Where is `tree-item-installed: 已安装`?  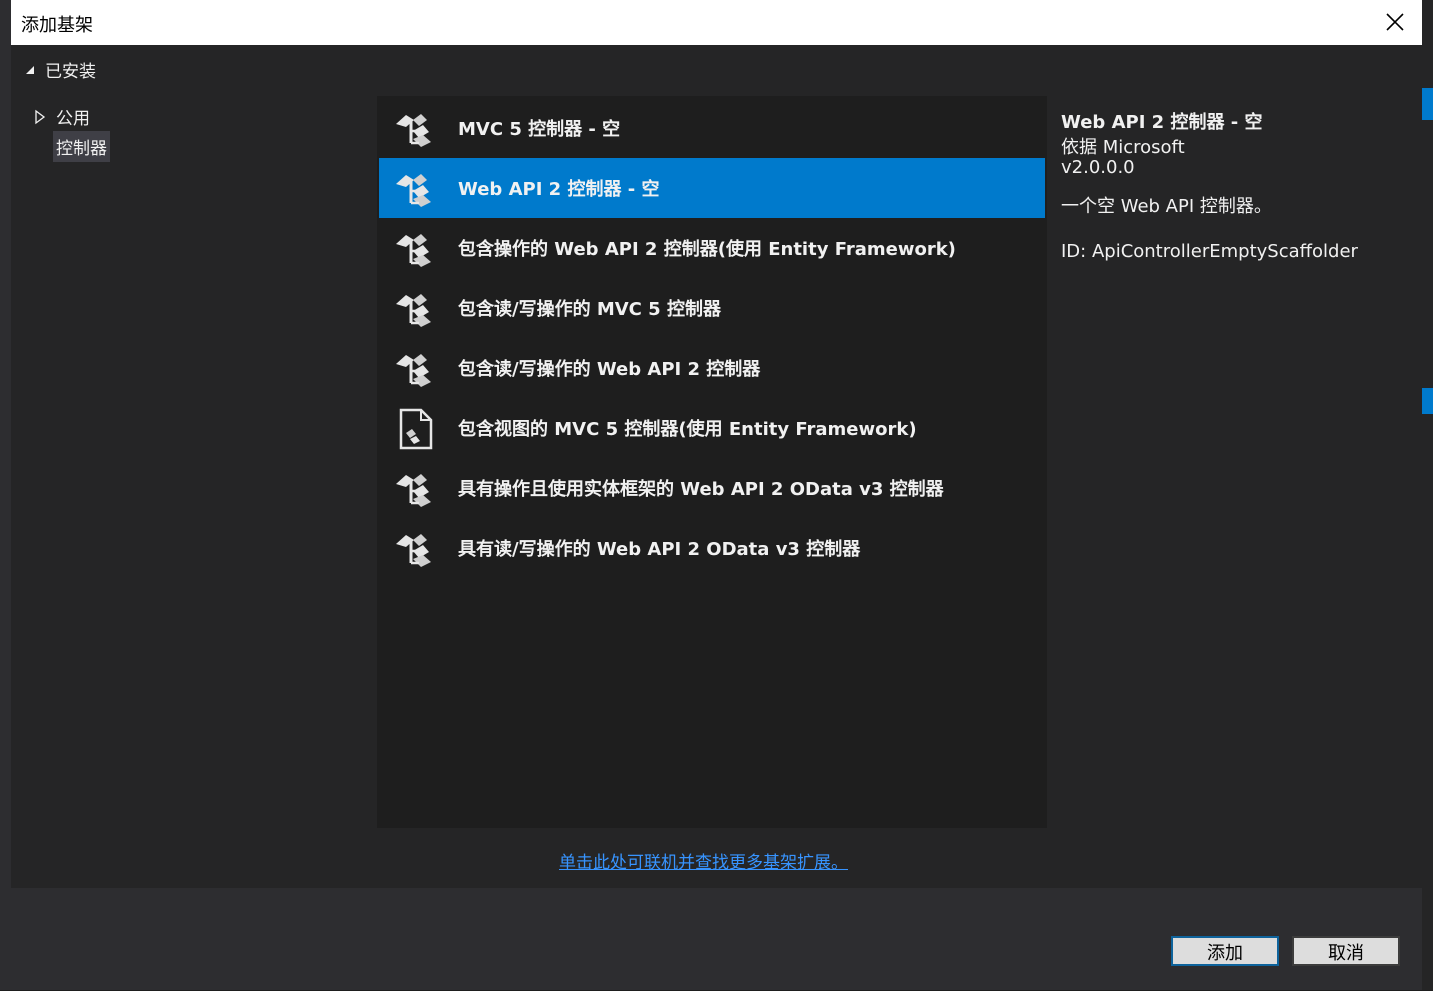
tree-item-installed: 已安装 is located at coordinates (59, 69).